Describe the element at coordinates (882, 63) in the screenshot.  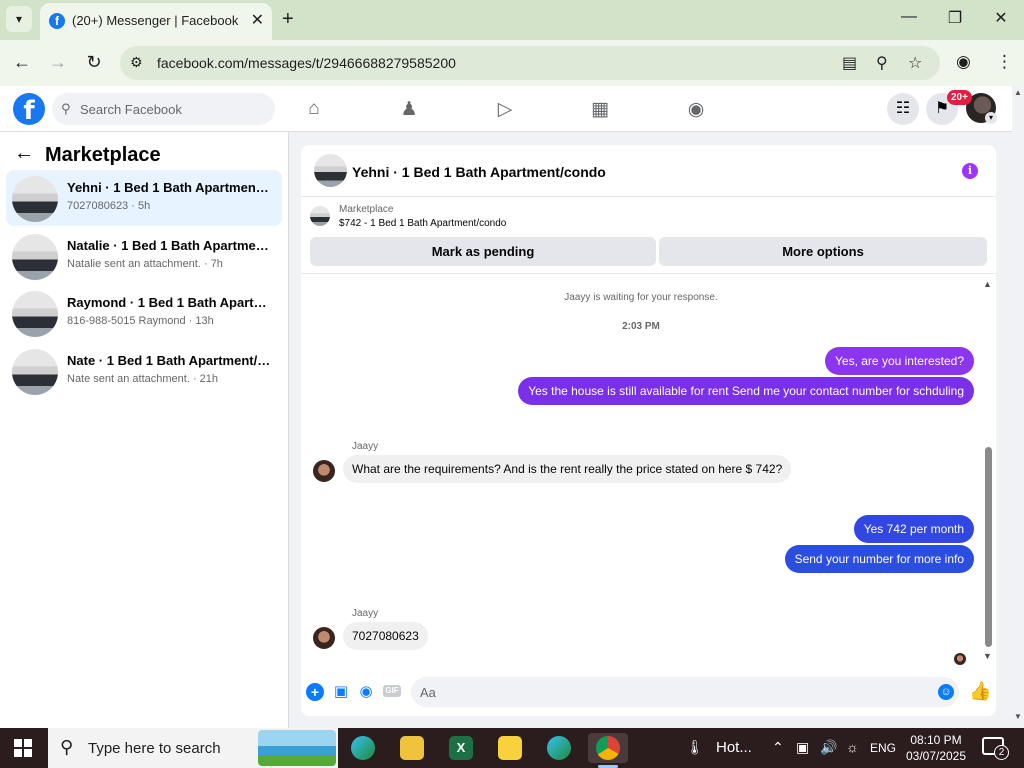
I see `zoom-icon: ⚲` at that location.